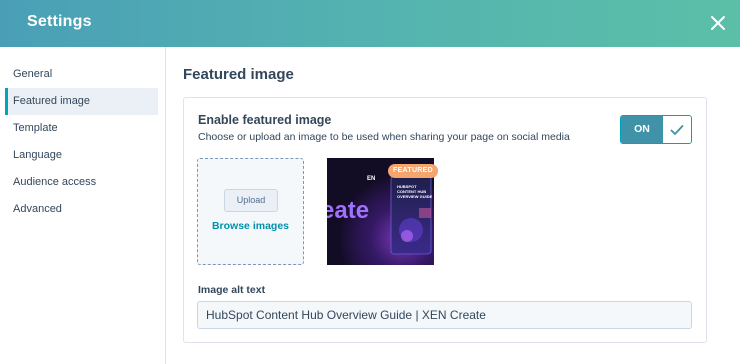  What do you see at coordinates (677, 129) in the screenshot?
I see `check-icon` at bounding box center [677, 129].